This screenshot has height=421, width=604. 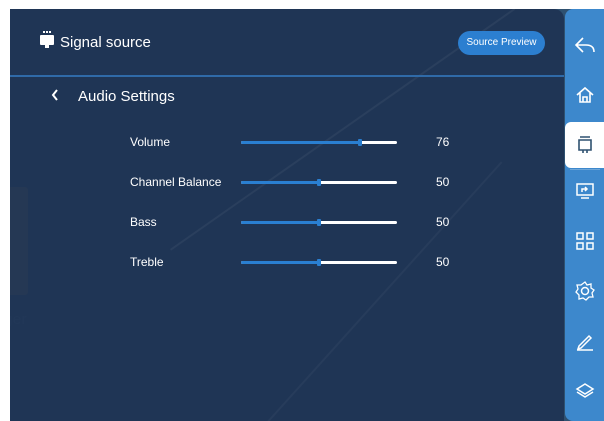 I want to click on apps-grid-icon, so click(x=584, y=241).